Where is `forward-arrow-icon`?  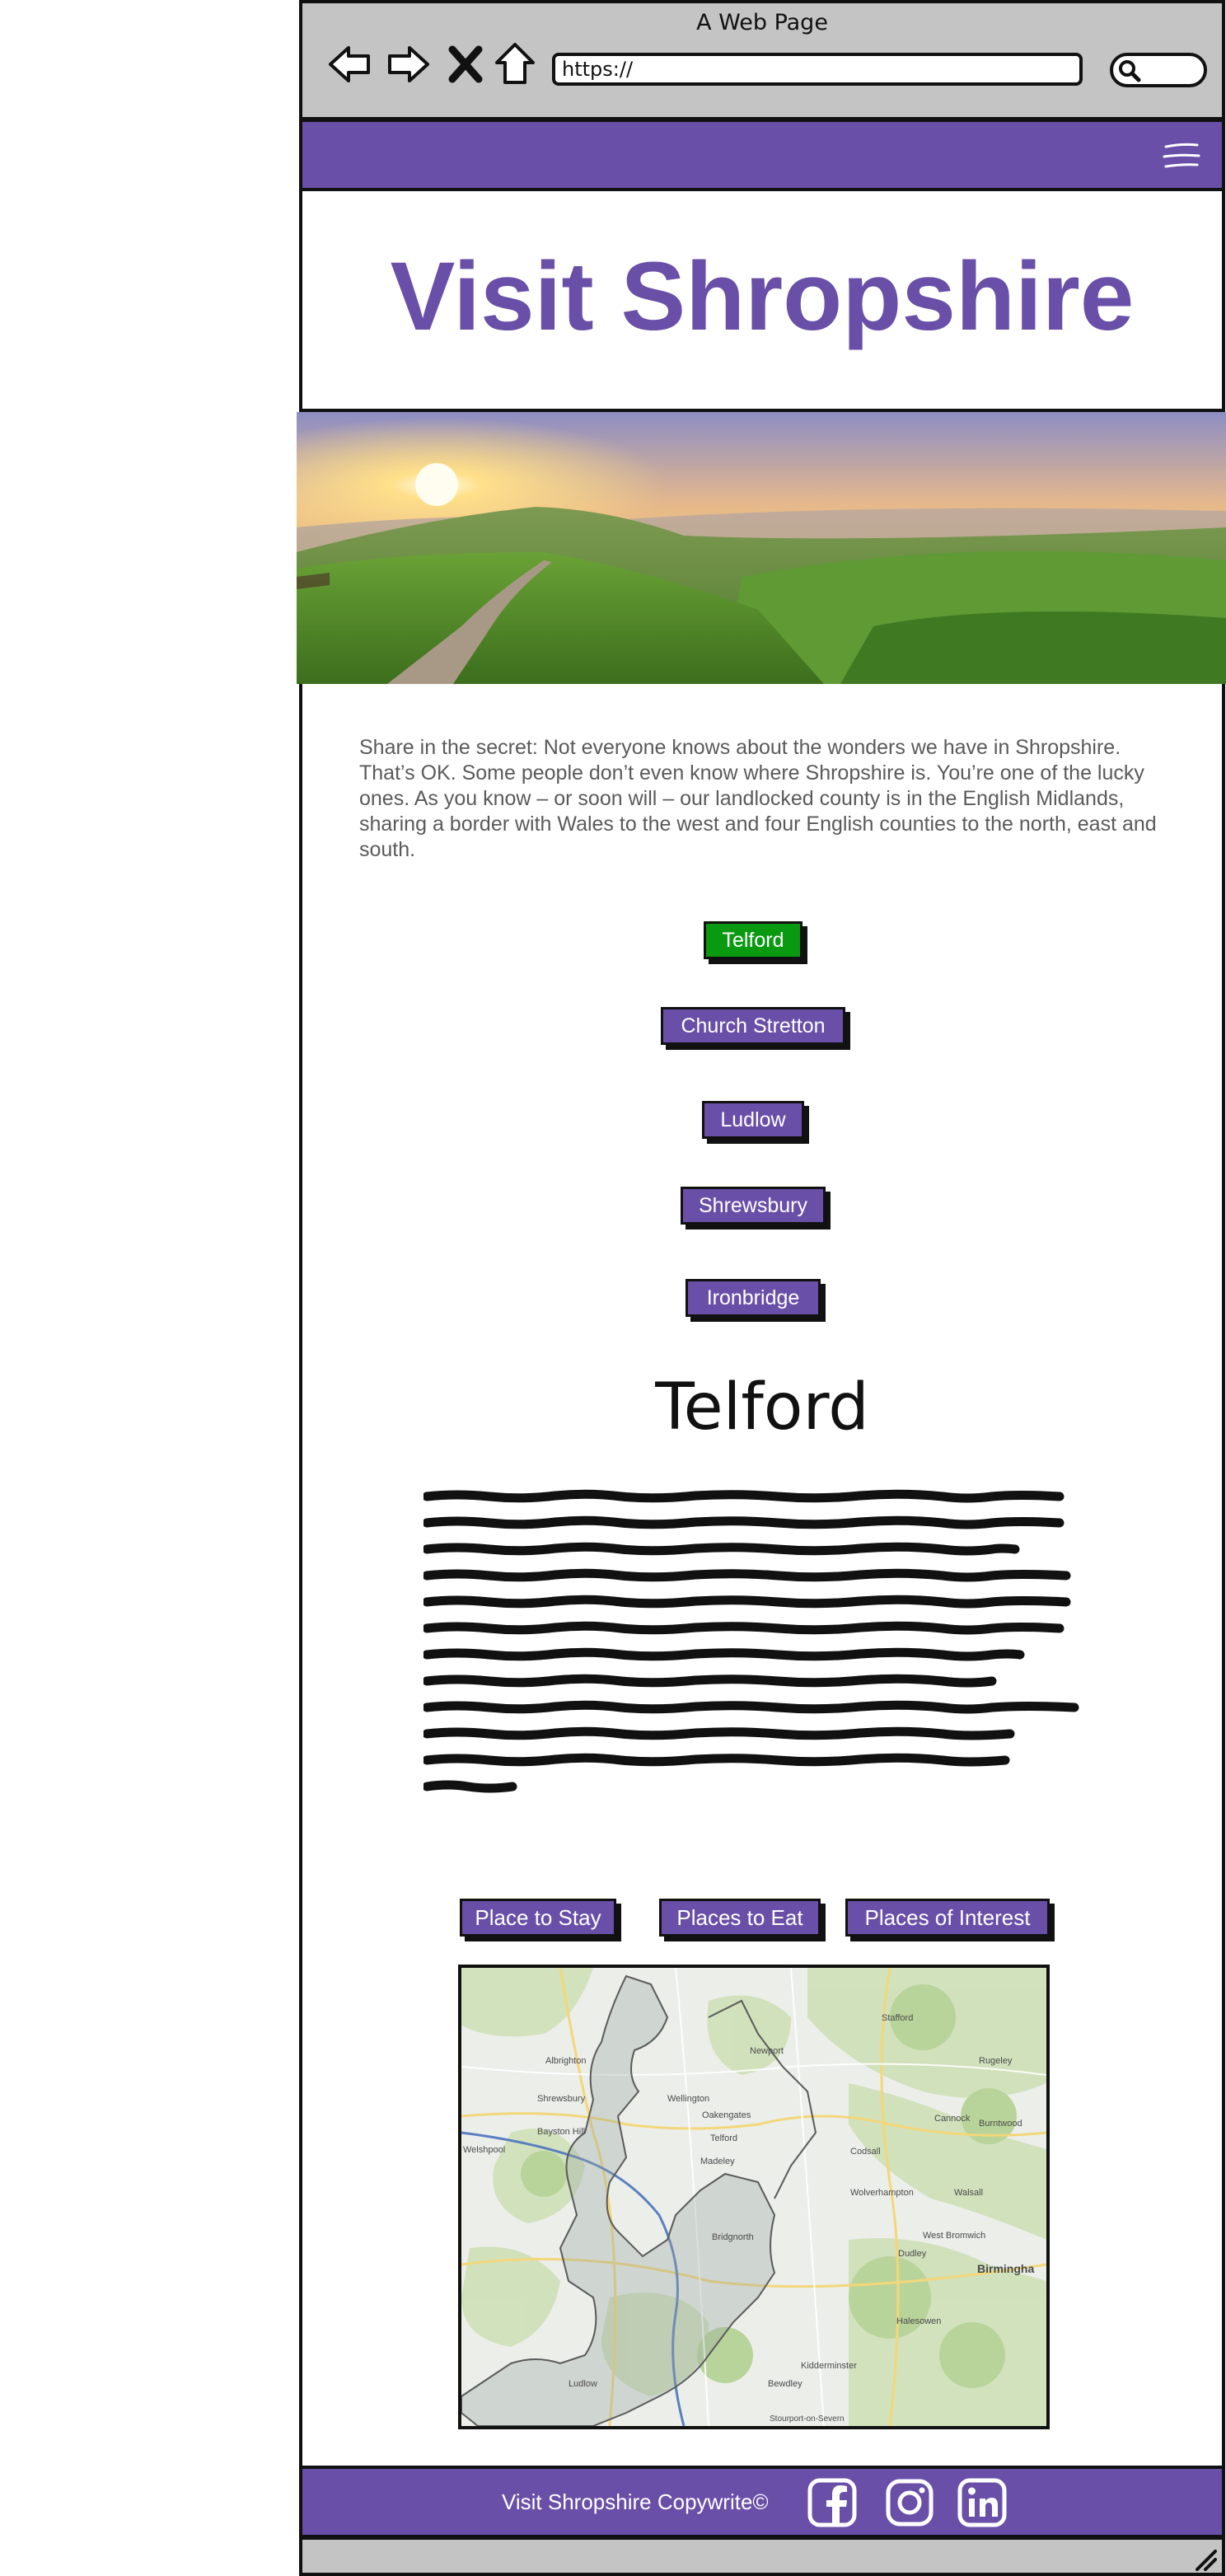 forward-arrow-icon is located at coordinates (408, 64).